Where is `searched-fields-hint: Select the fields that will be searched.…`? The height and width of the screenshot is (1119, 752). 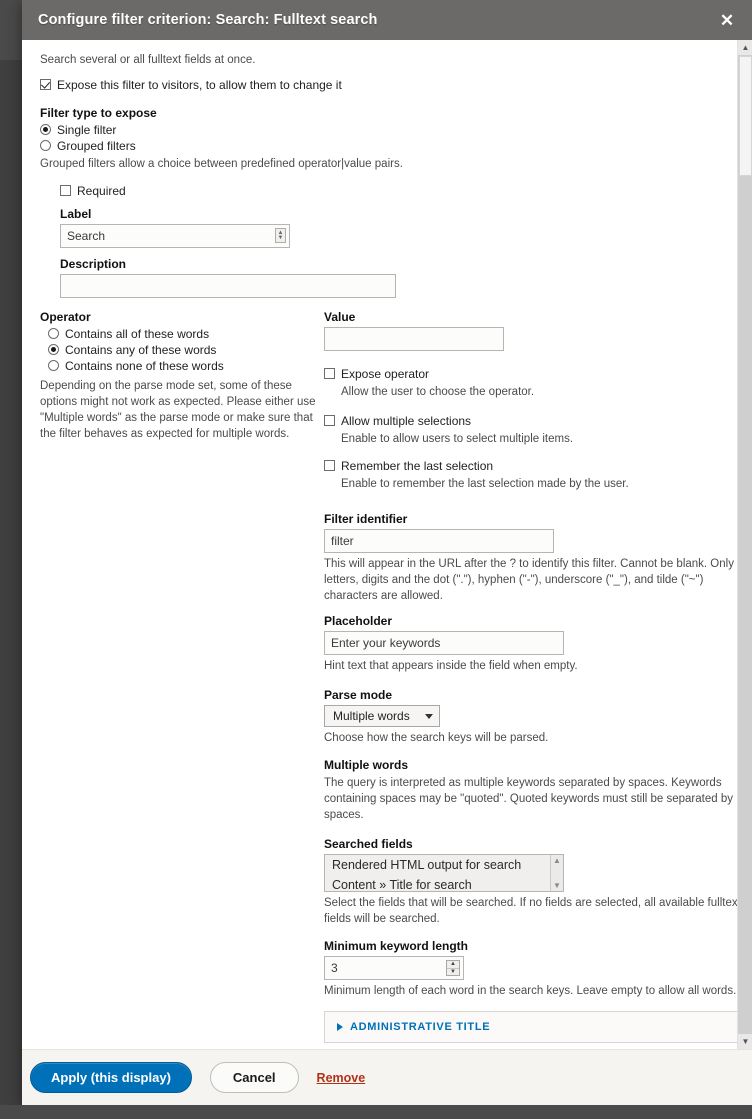
searched-fields-hint: Select the fields that will be searched.… is located at coordinates (530, 911).